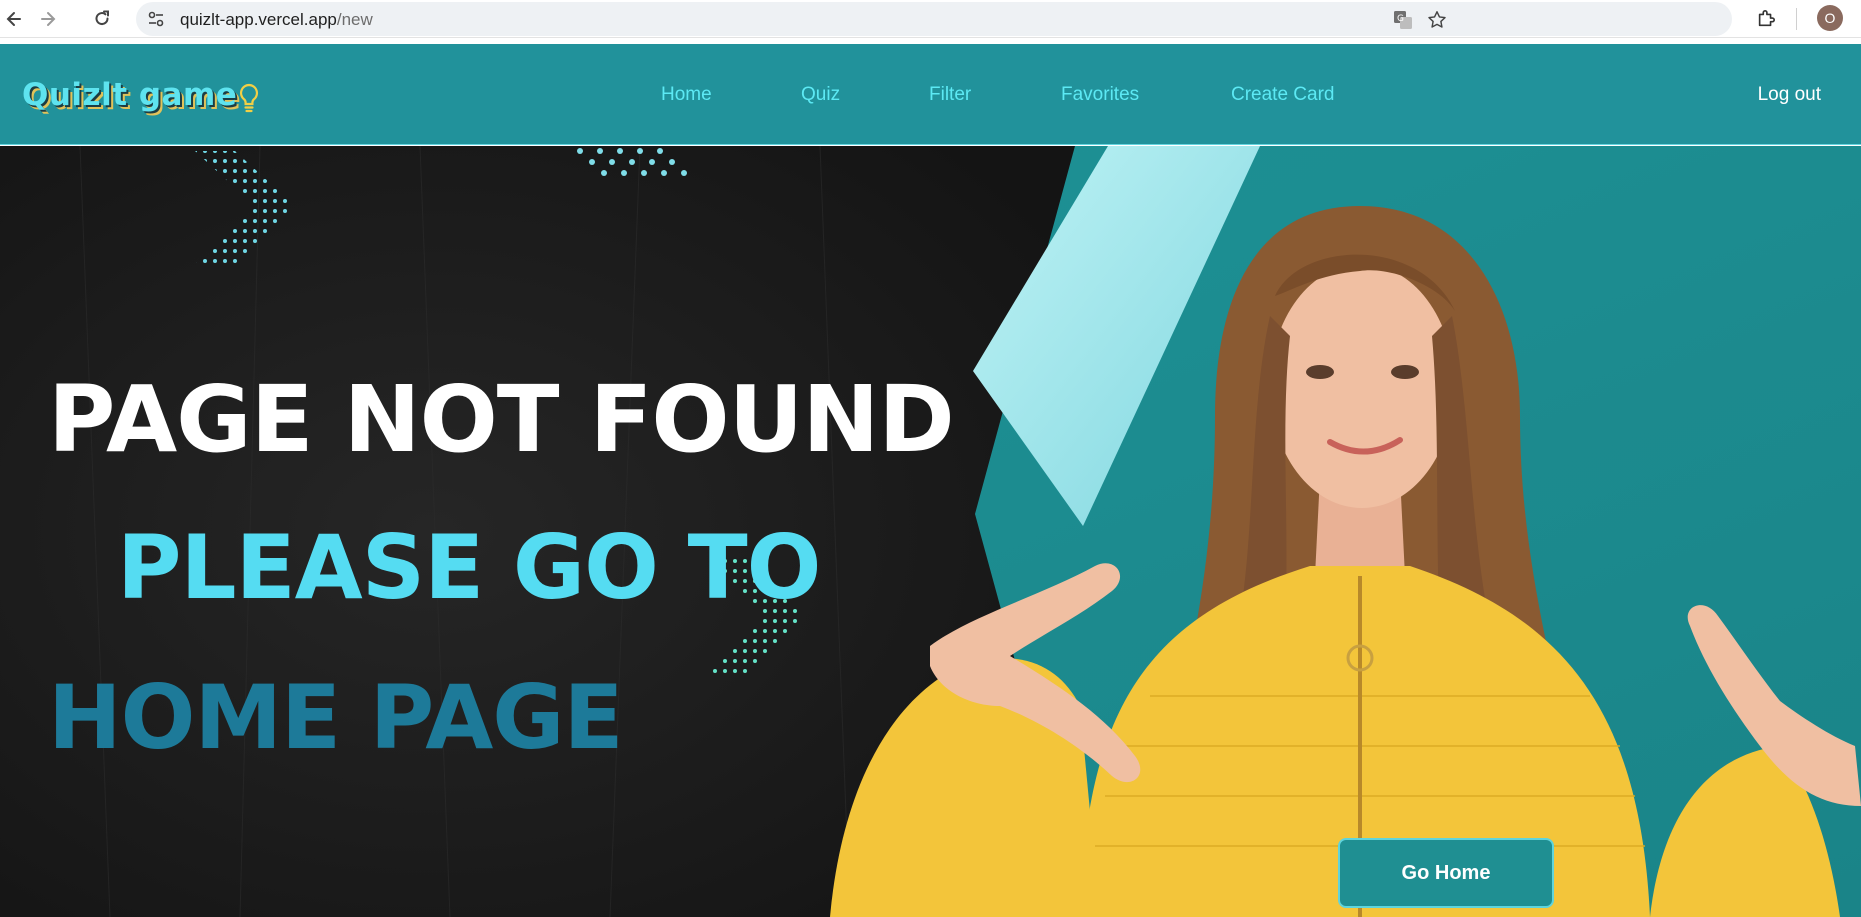  Describe the element at coordinates (1100, 95) in the screenshot. I see `nav-favorites: Favorites` at that location.